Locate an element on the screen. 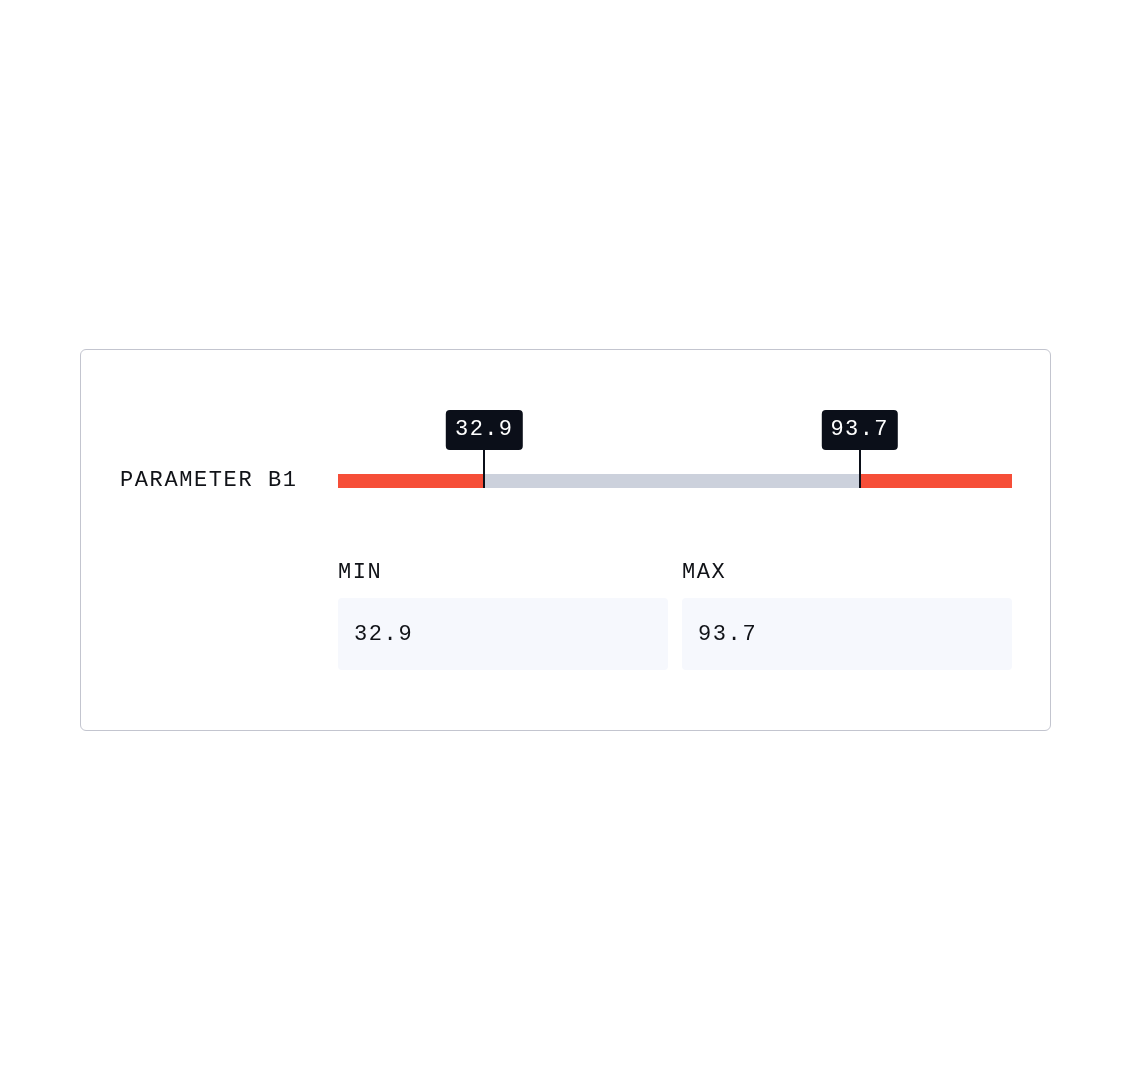 The width and height of the screenshot is (1130, 1082). field-label: MAX is located at coordinates (704, 573).